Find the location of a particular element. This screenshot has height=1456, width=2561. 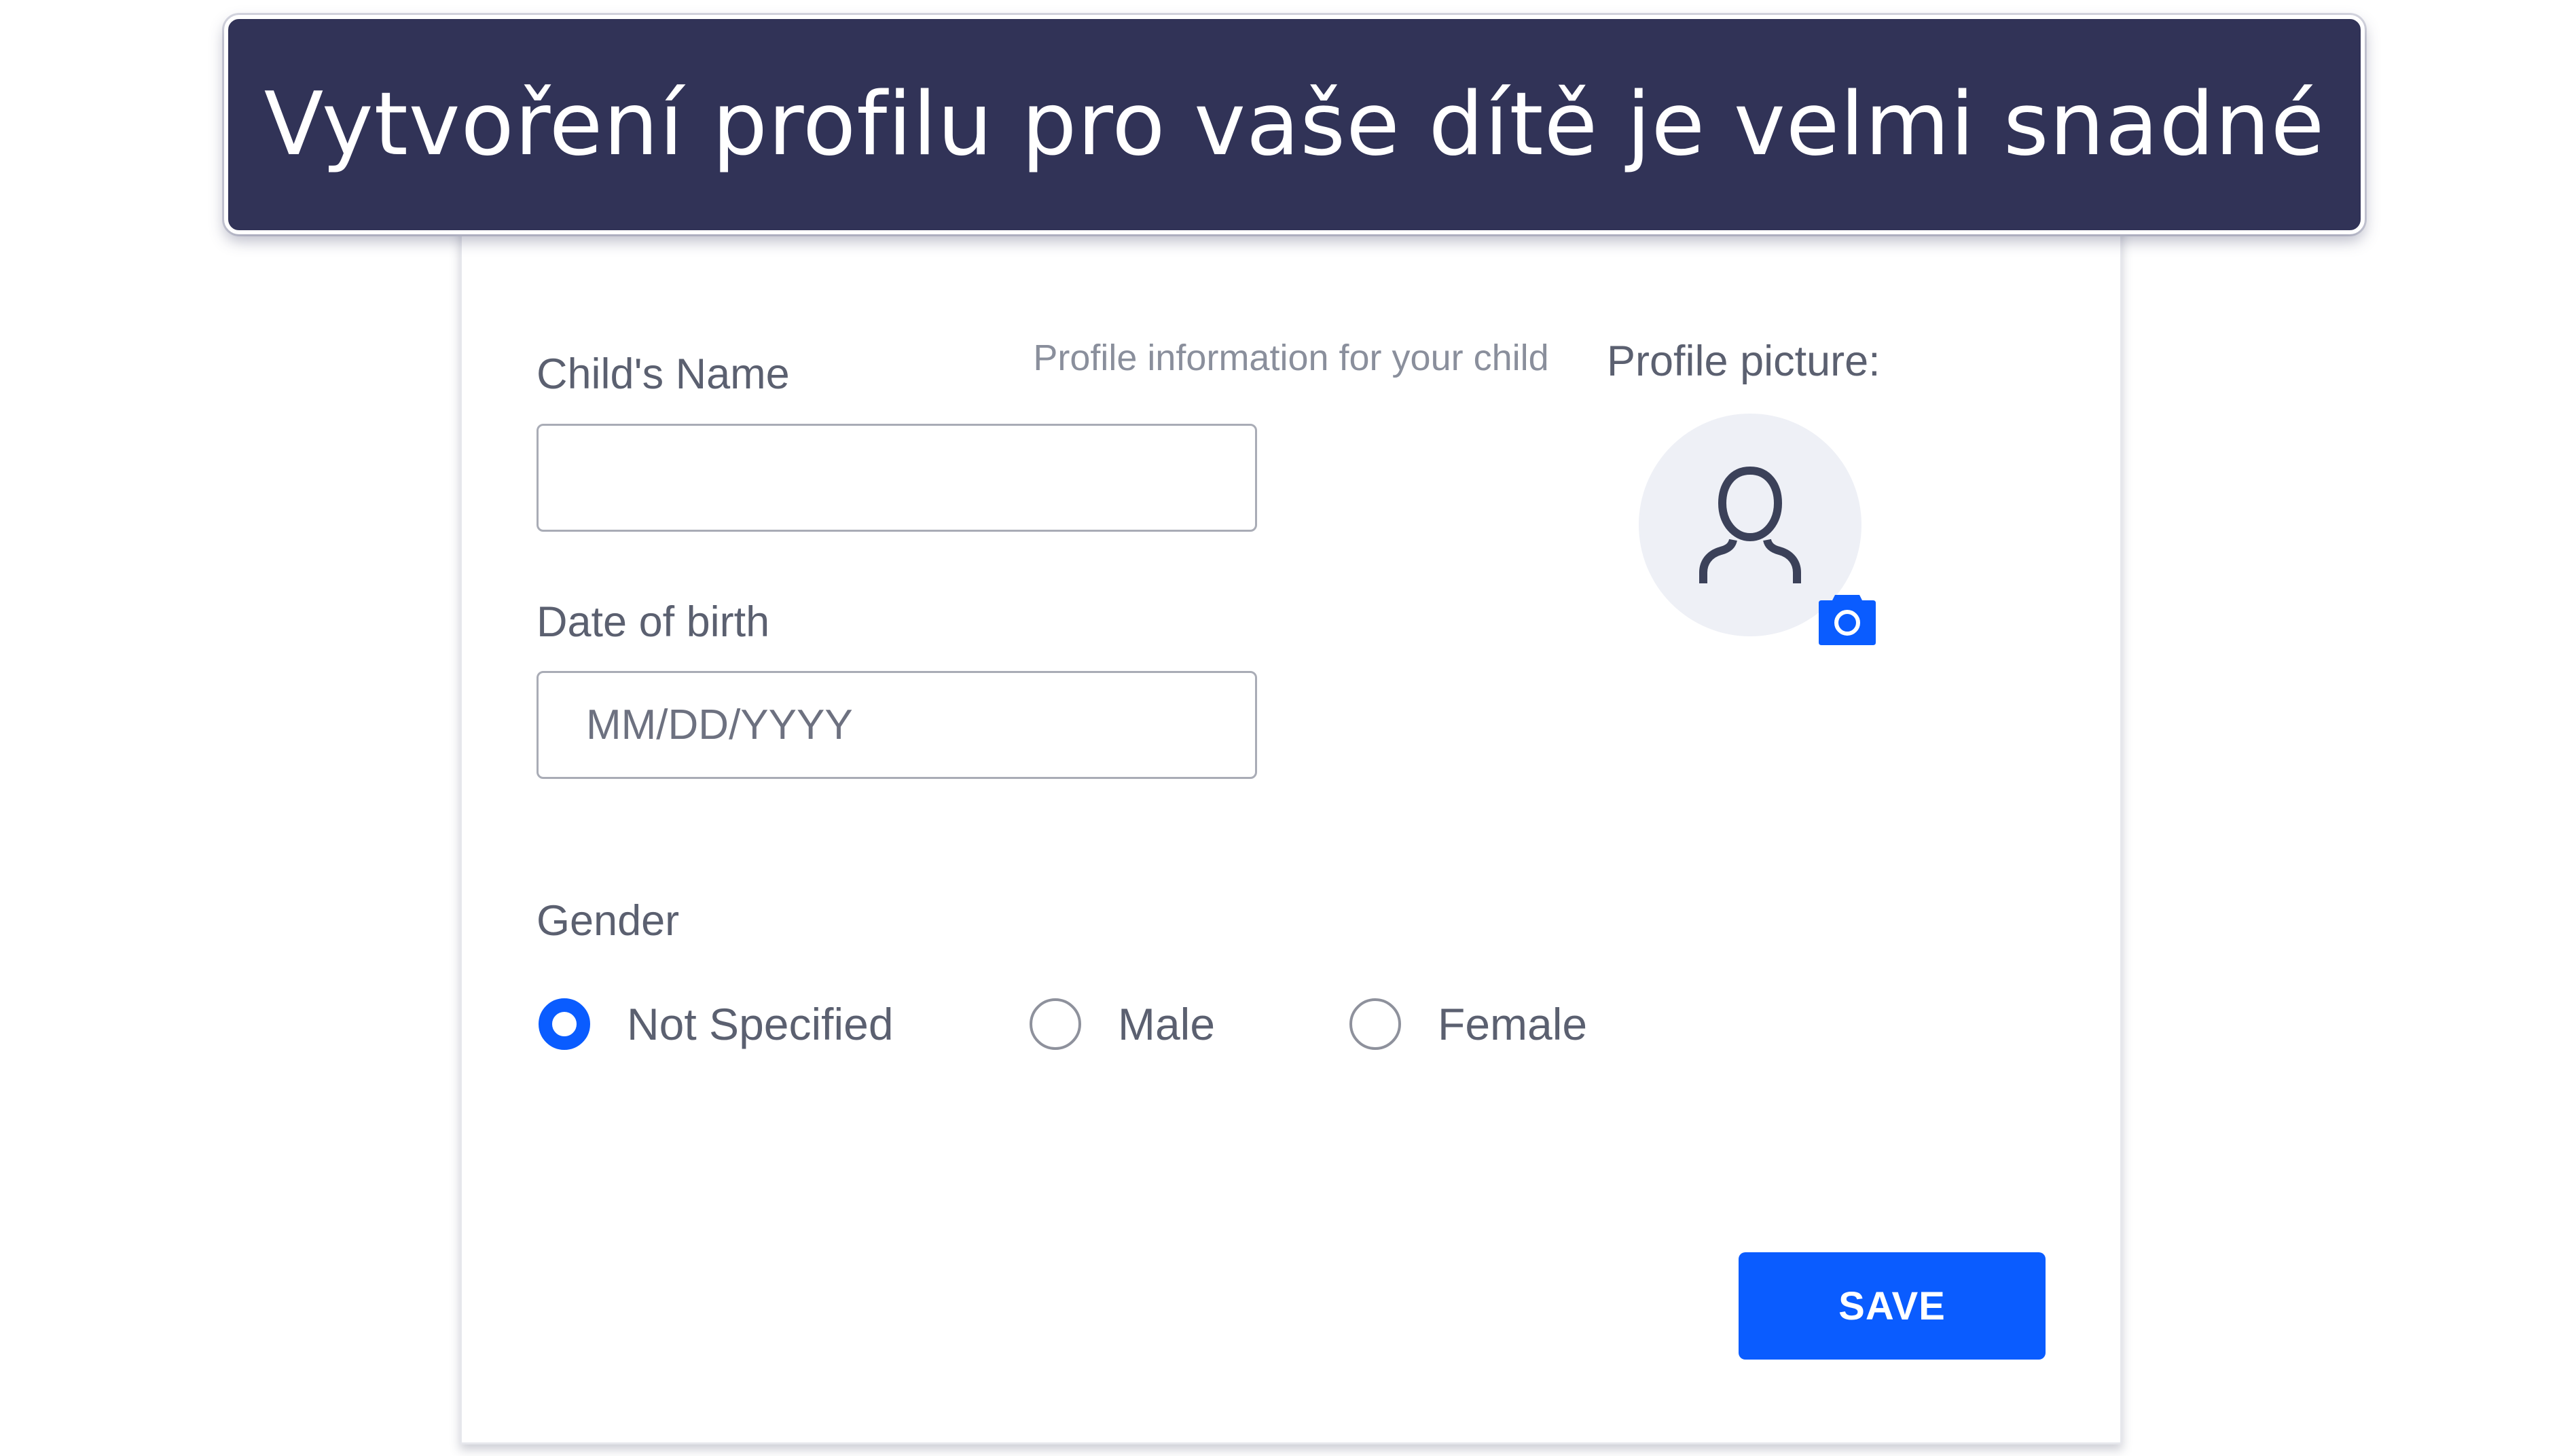

user-outline-icon is located at coordinates (1750, 524).